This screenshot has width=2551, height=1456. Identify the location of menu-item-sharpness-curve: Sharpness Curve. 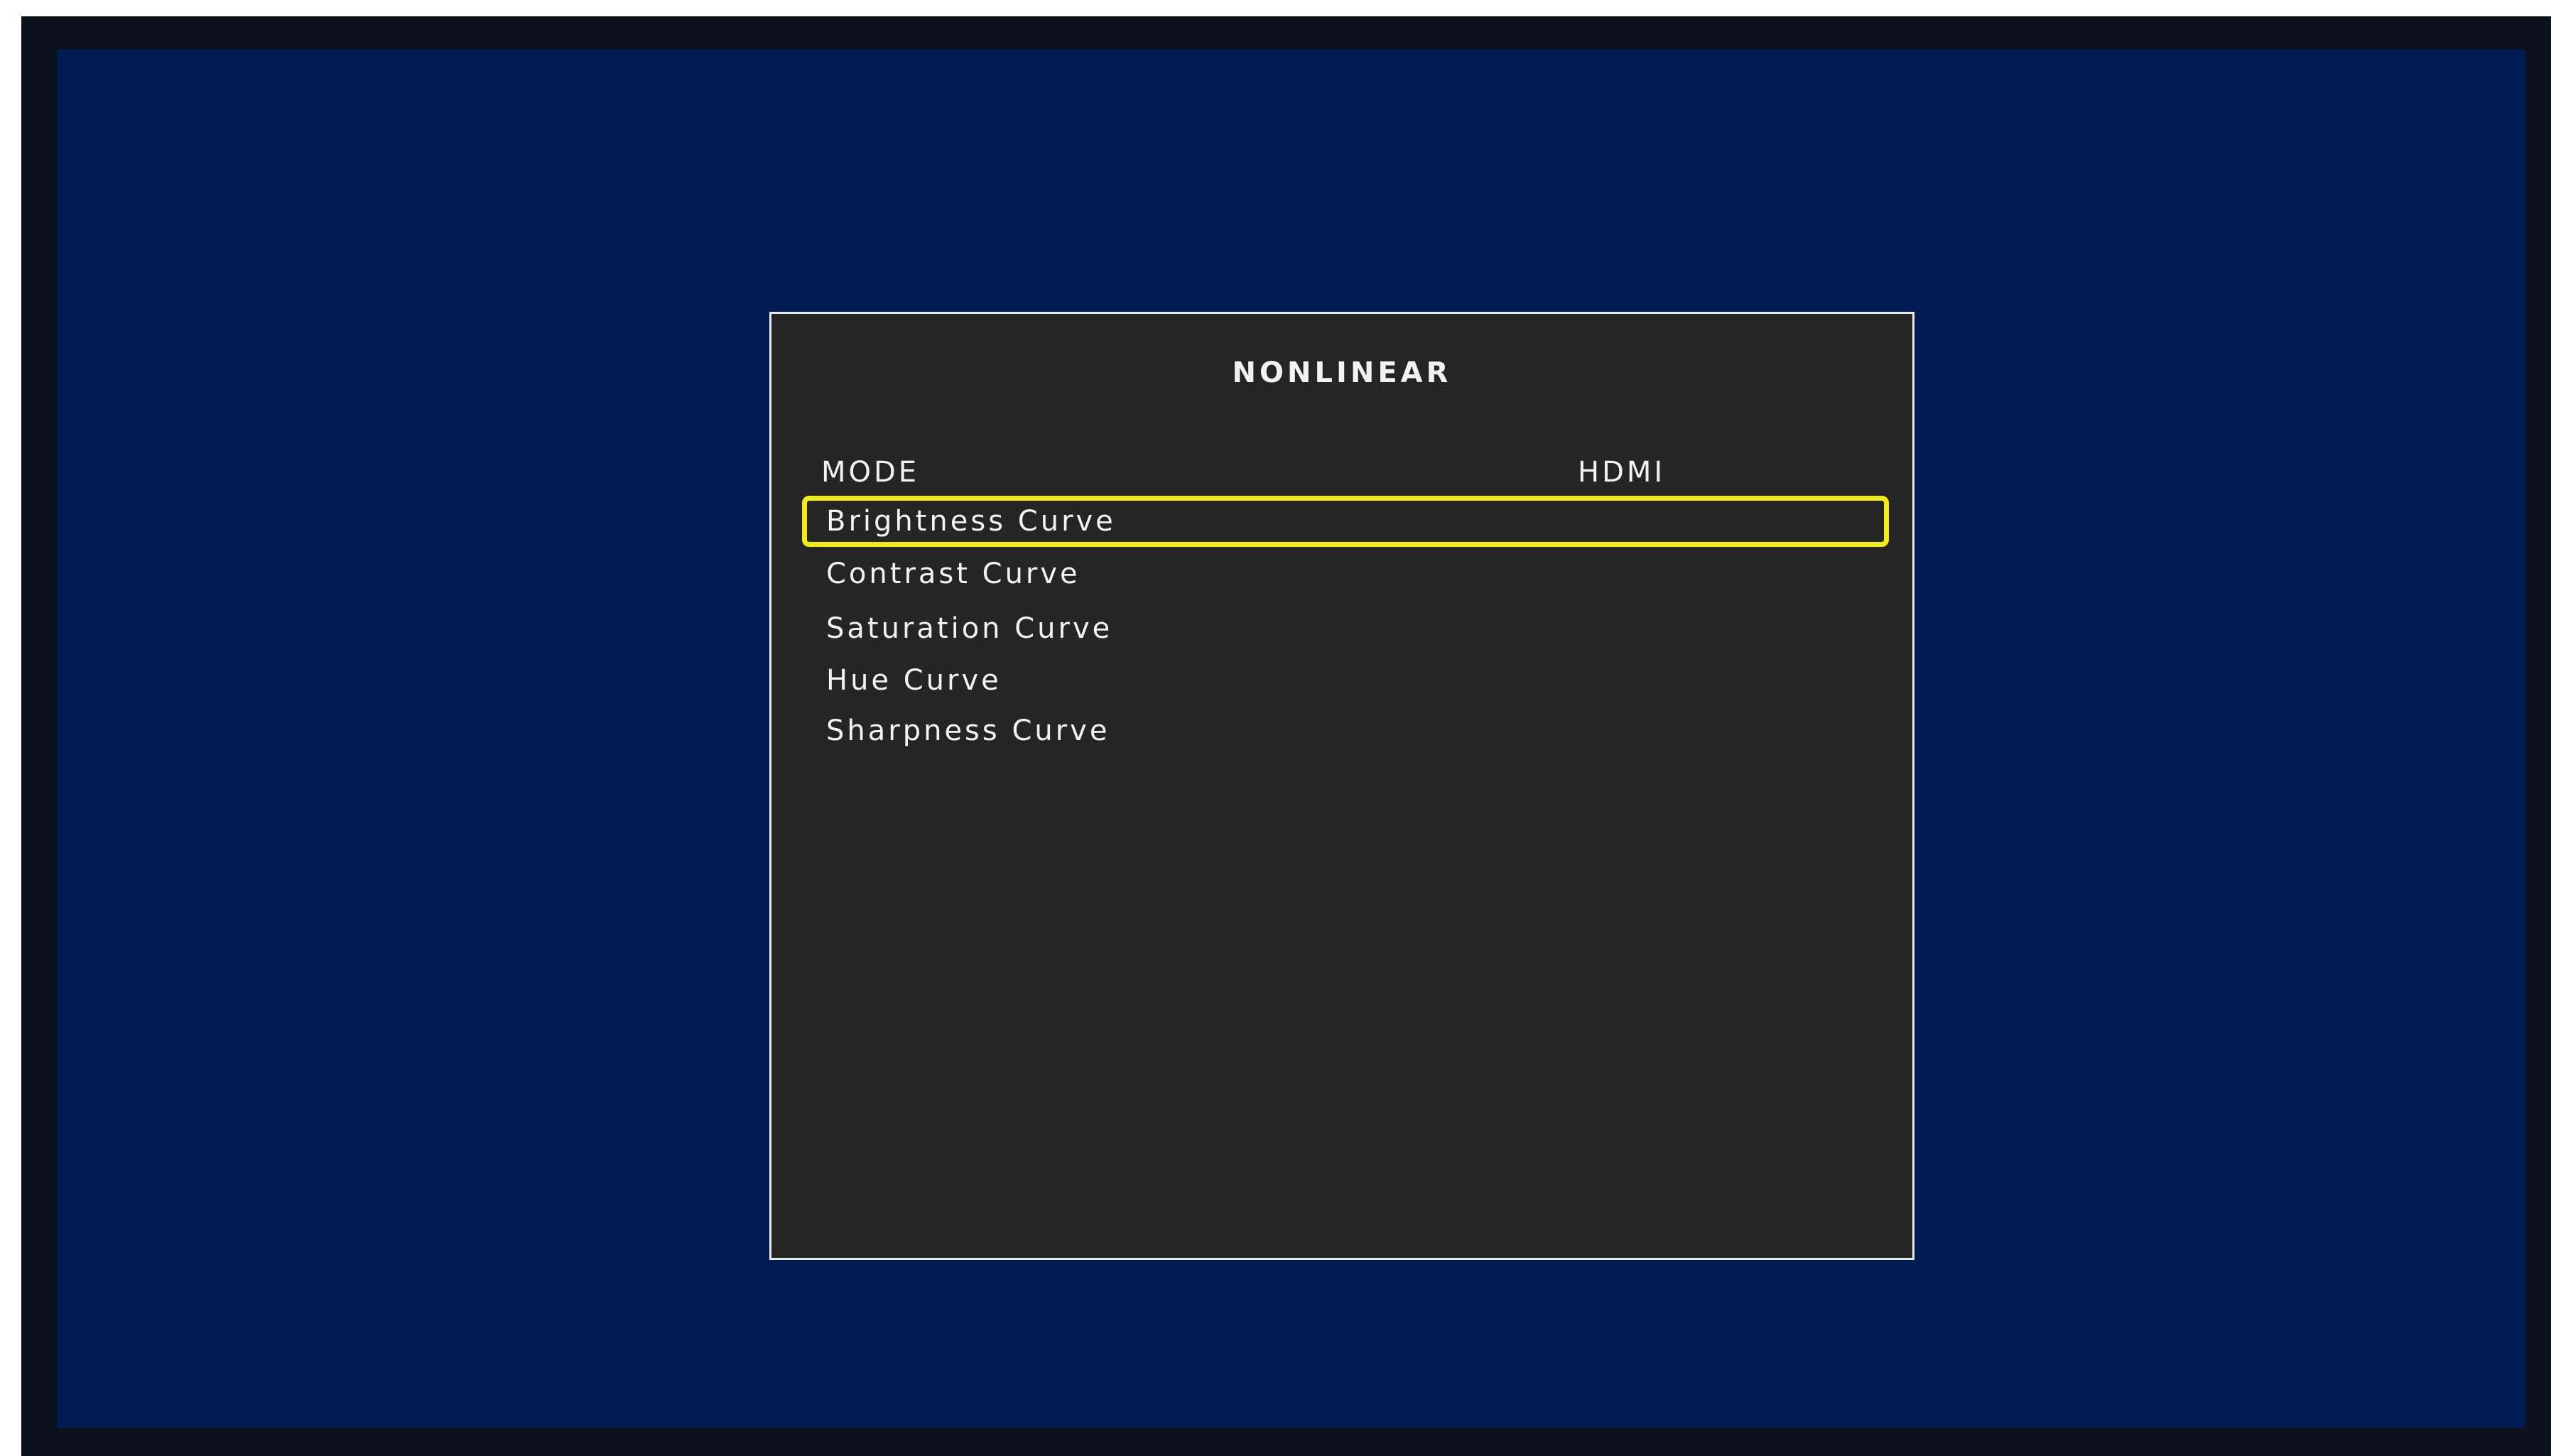
(1345, 731).